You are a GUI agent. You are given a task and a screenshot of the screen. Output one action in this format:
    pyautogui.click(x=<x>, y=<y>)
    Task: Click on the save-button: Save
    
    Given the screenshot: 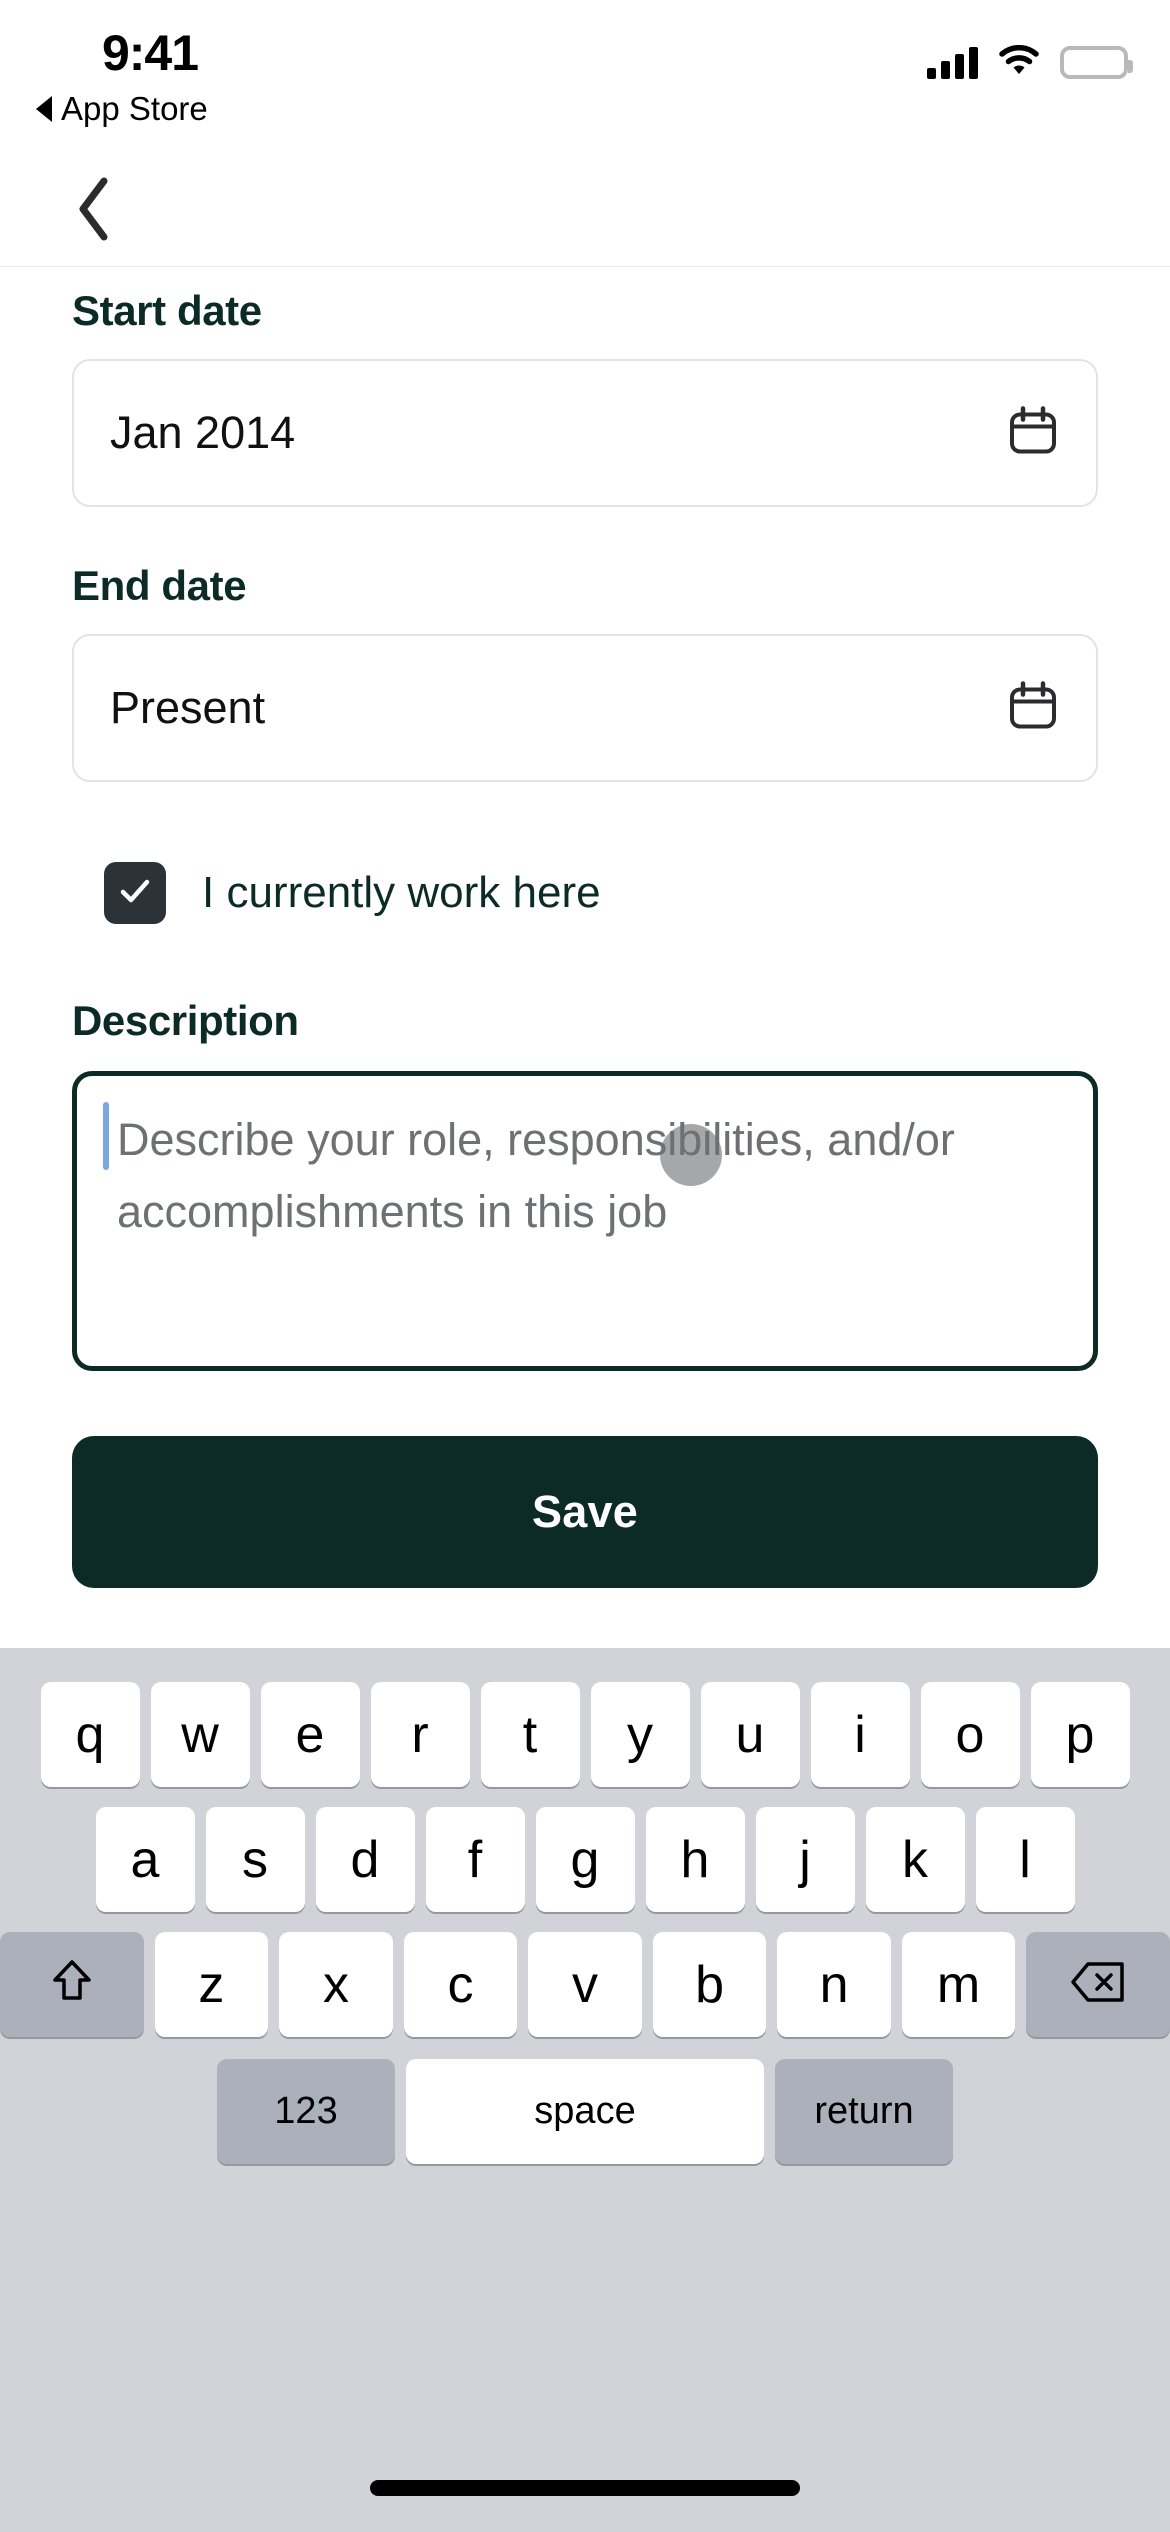 What is the action you would take?
    pyautogui.click(x=585, y=1512)
    